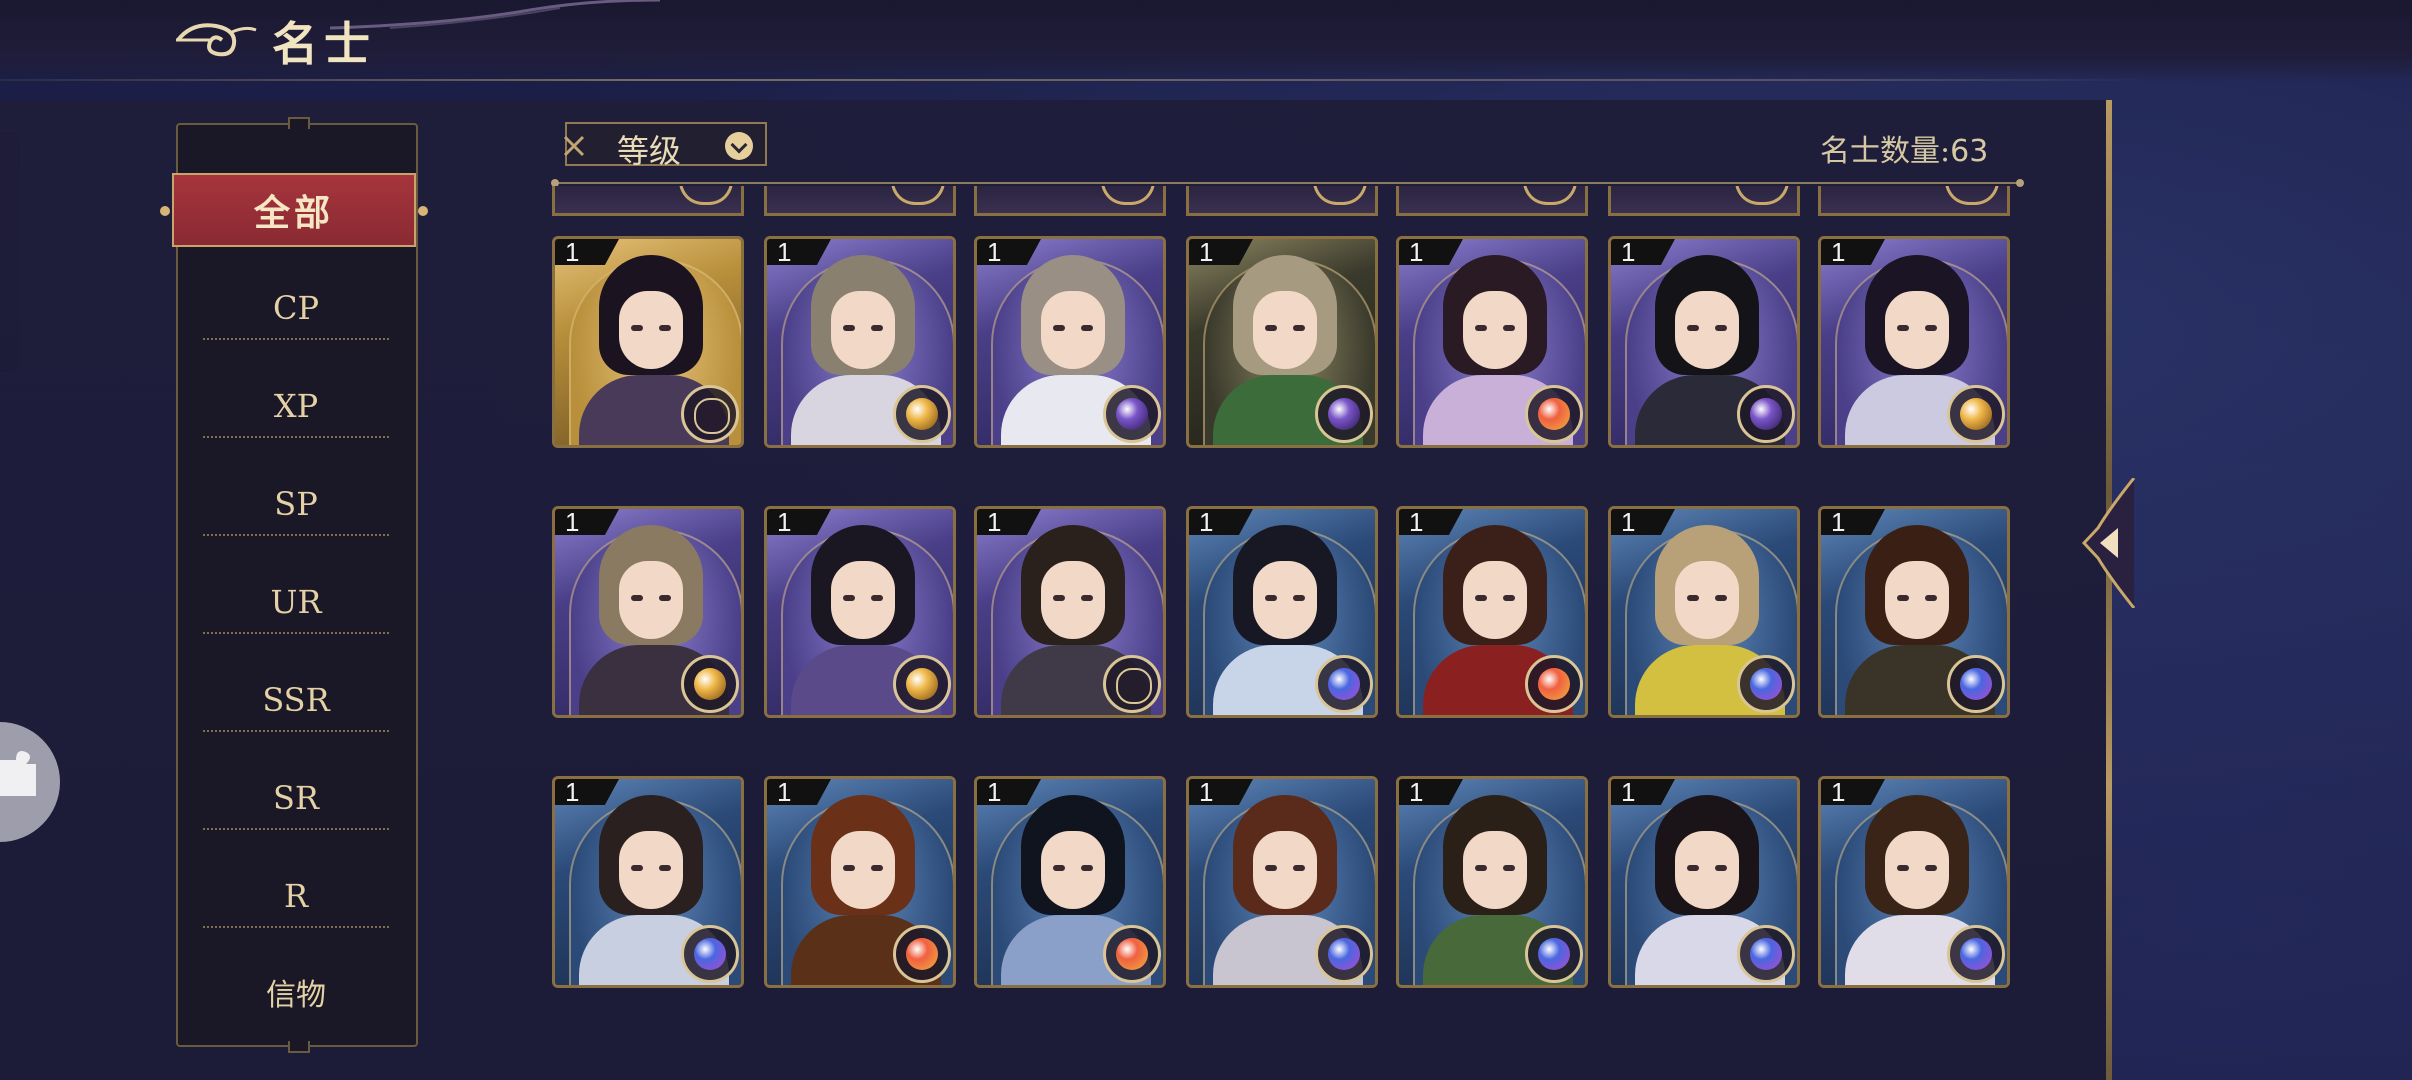 The height and width of the screenshot is (1080, 2412). I want to click on category-cp-tab: CP, so click(296, 309).